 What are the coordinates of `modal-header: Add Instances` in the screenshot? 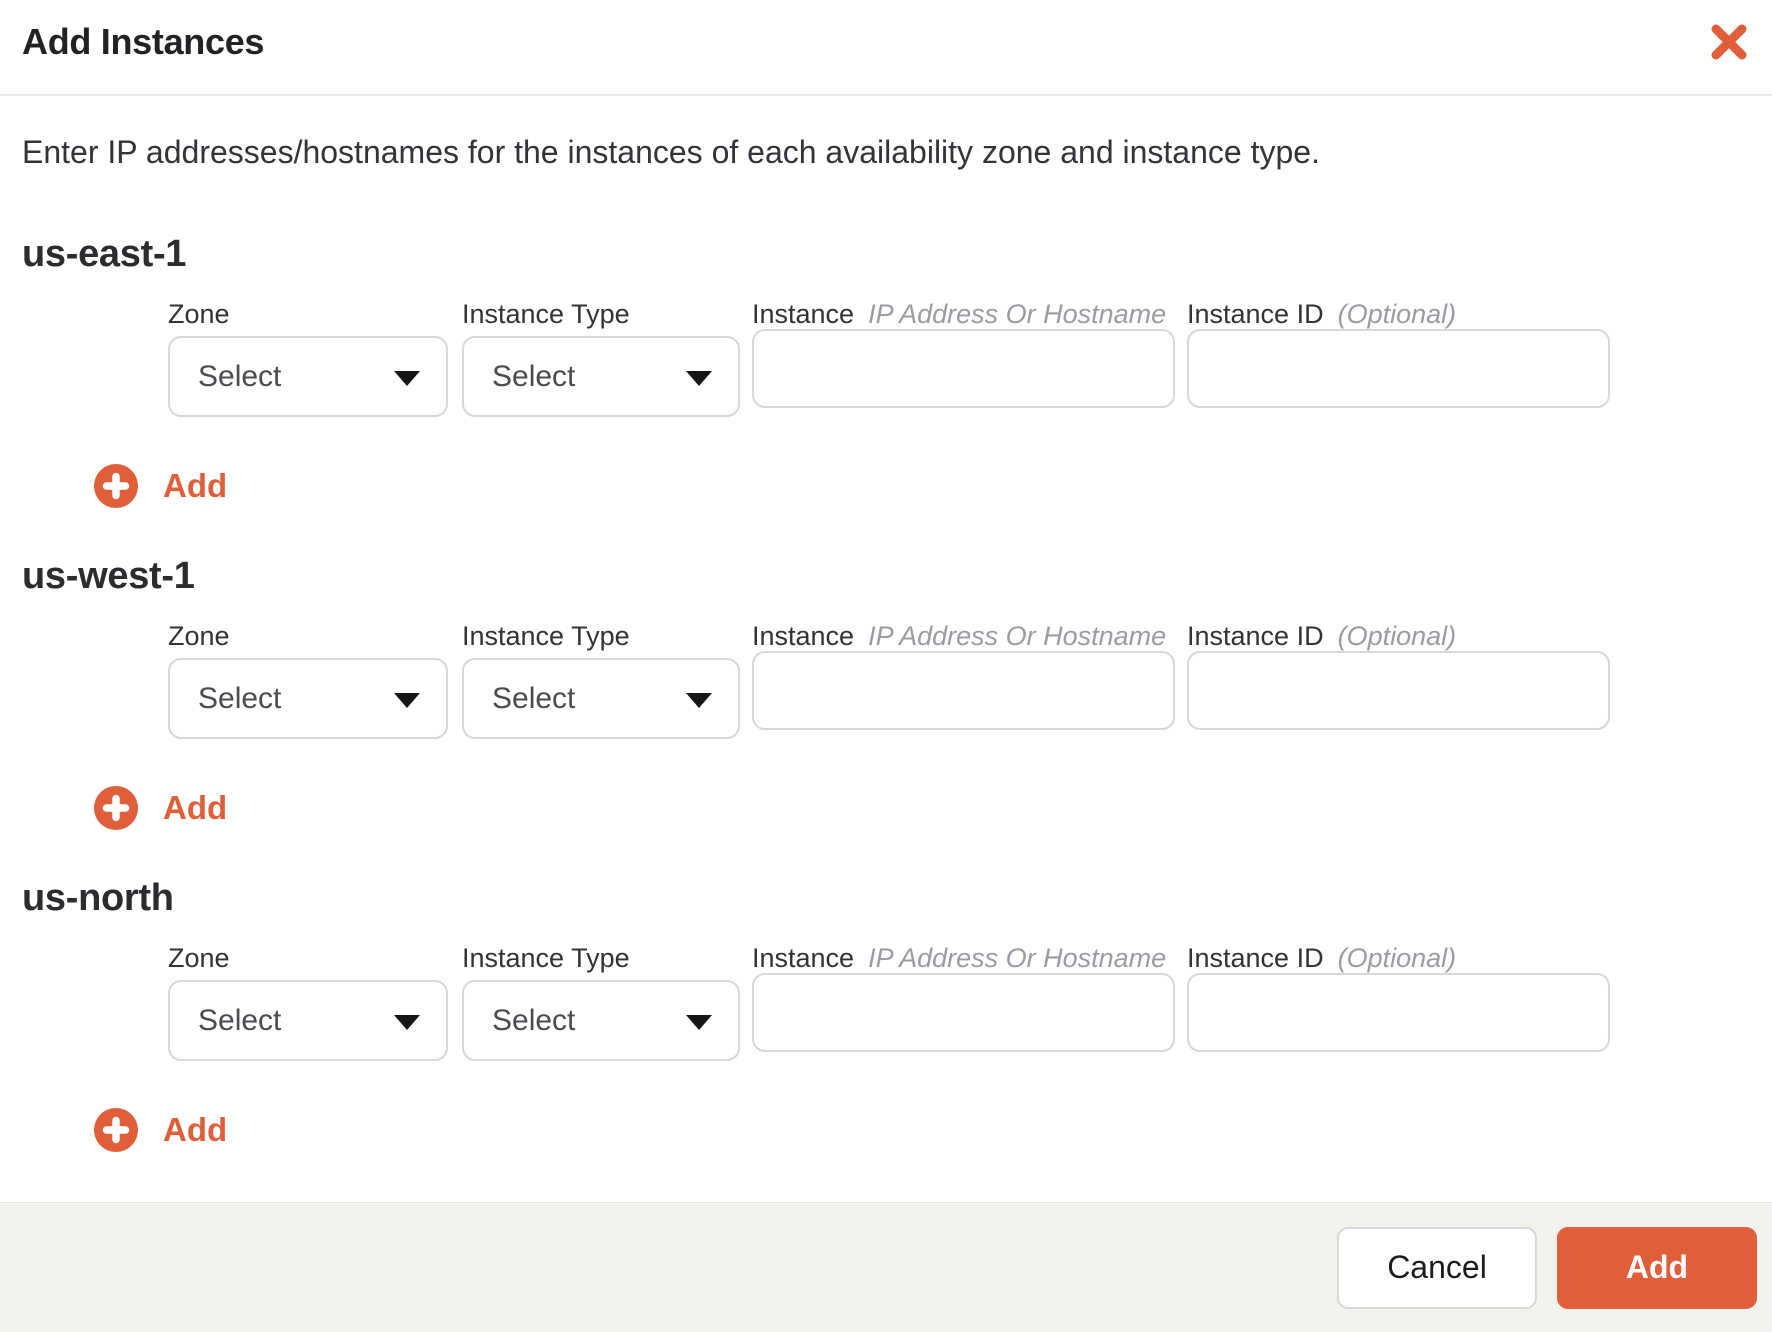 It's located at (886, 48).